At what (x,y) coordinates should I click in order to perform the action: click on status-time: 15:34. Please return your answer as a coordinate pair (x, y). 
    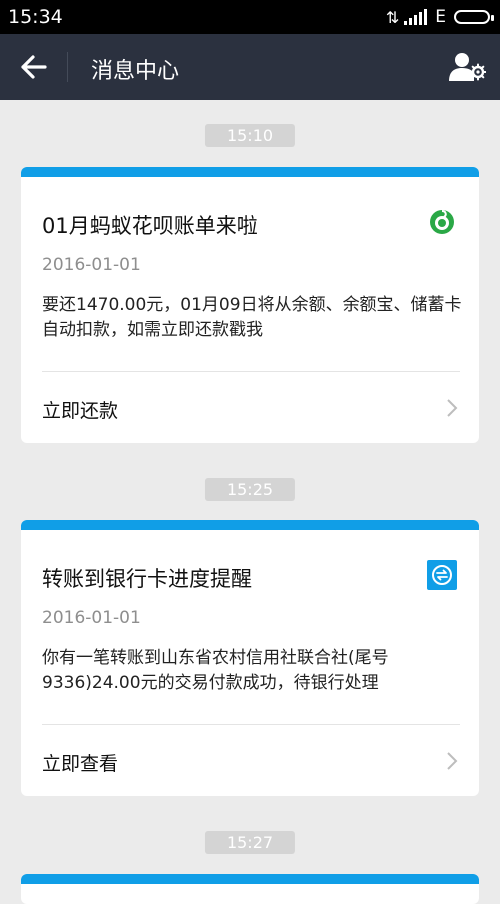
    Looking at the image, I should click on (35, 17).